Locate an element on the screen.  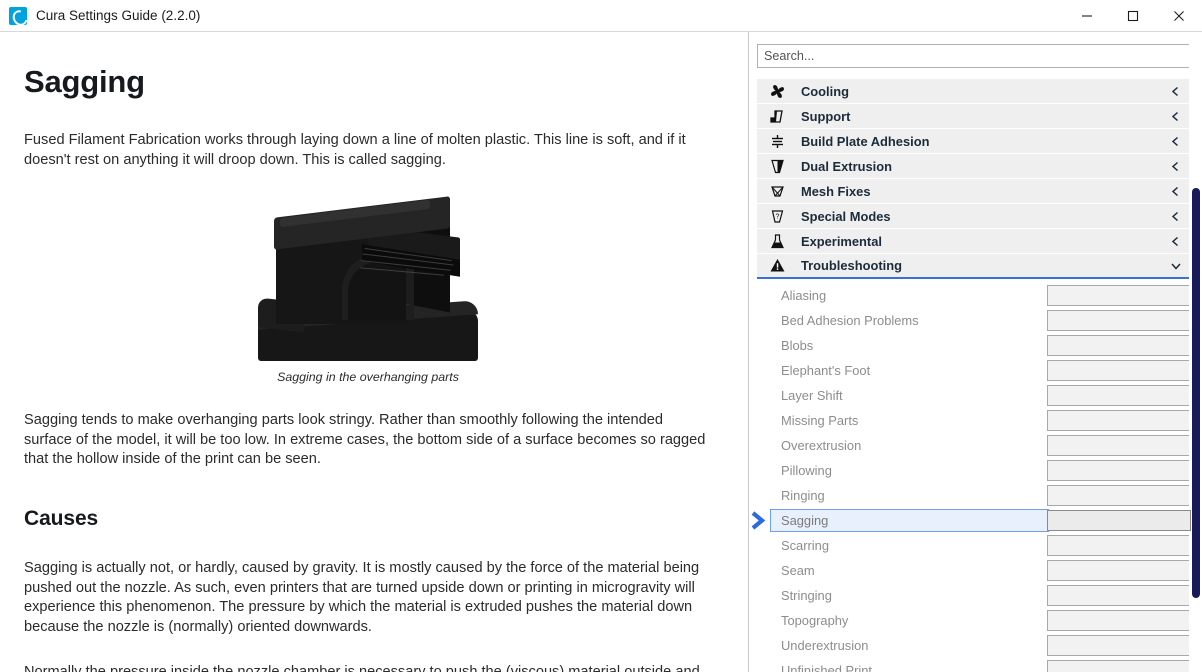
build-plate-adhesion-icon is located at coordinates (777, 141).